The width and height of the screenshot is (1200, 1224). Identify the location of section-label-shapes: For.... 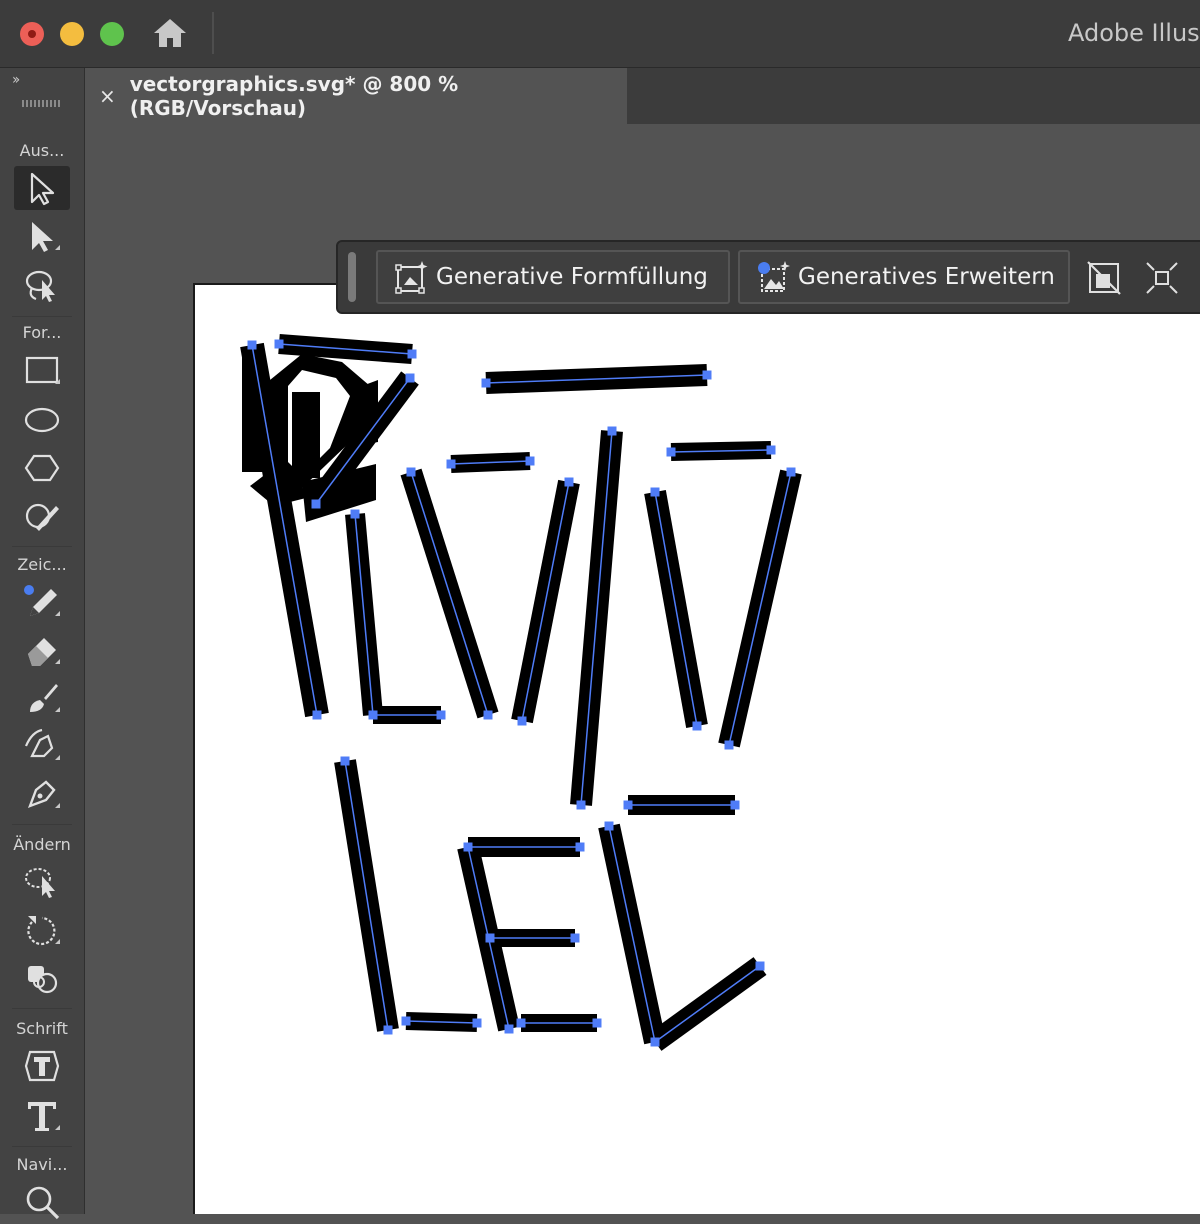
(42, 332).